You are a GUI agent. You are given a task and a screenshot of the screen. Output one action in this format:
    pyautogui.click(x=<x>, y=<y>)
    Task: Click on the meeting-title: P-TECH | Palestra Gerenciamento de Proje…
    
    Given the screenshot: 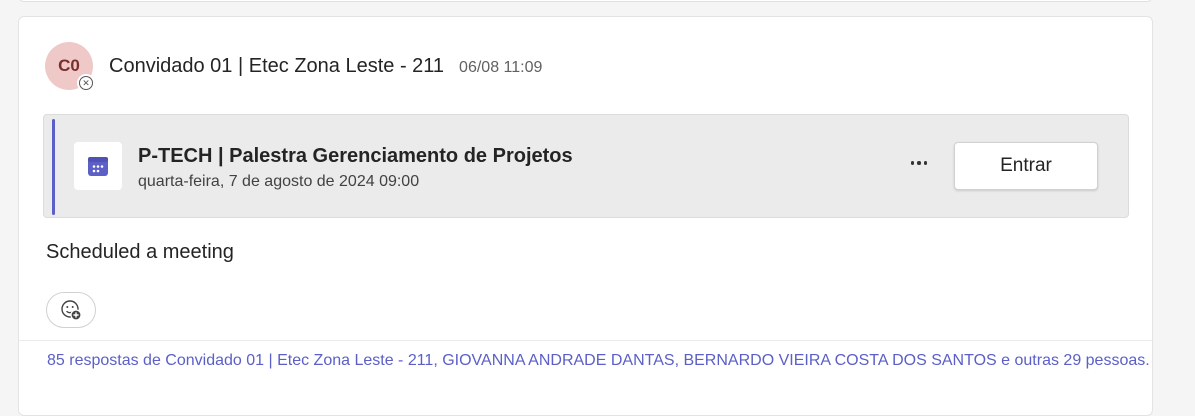 What is the action you would take?
    pyautogui.click(x=355, y=156)
    